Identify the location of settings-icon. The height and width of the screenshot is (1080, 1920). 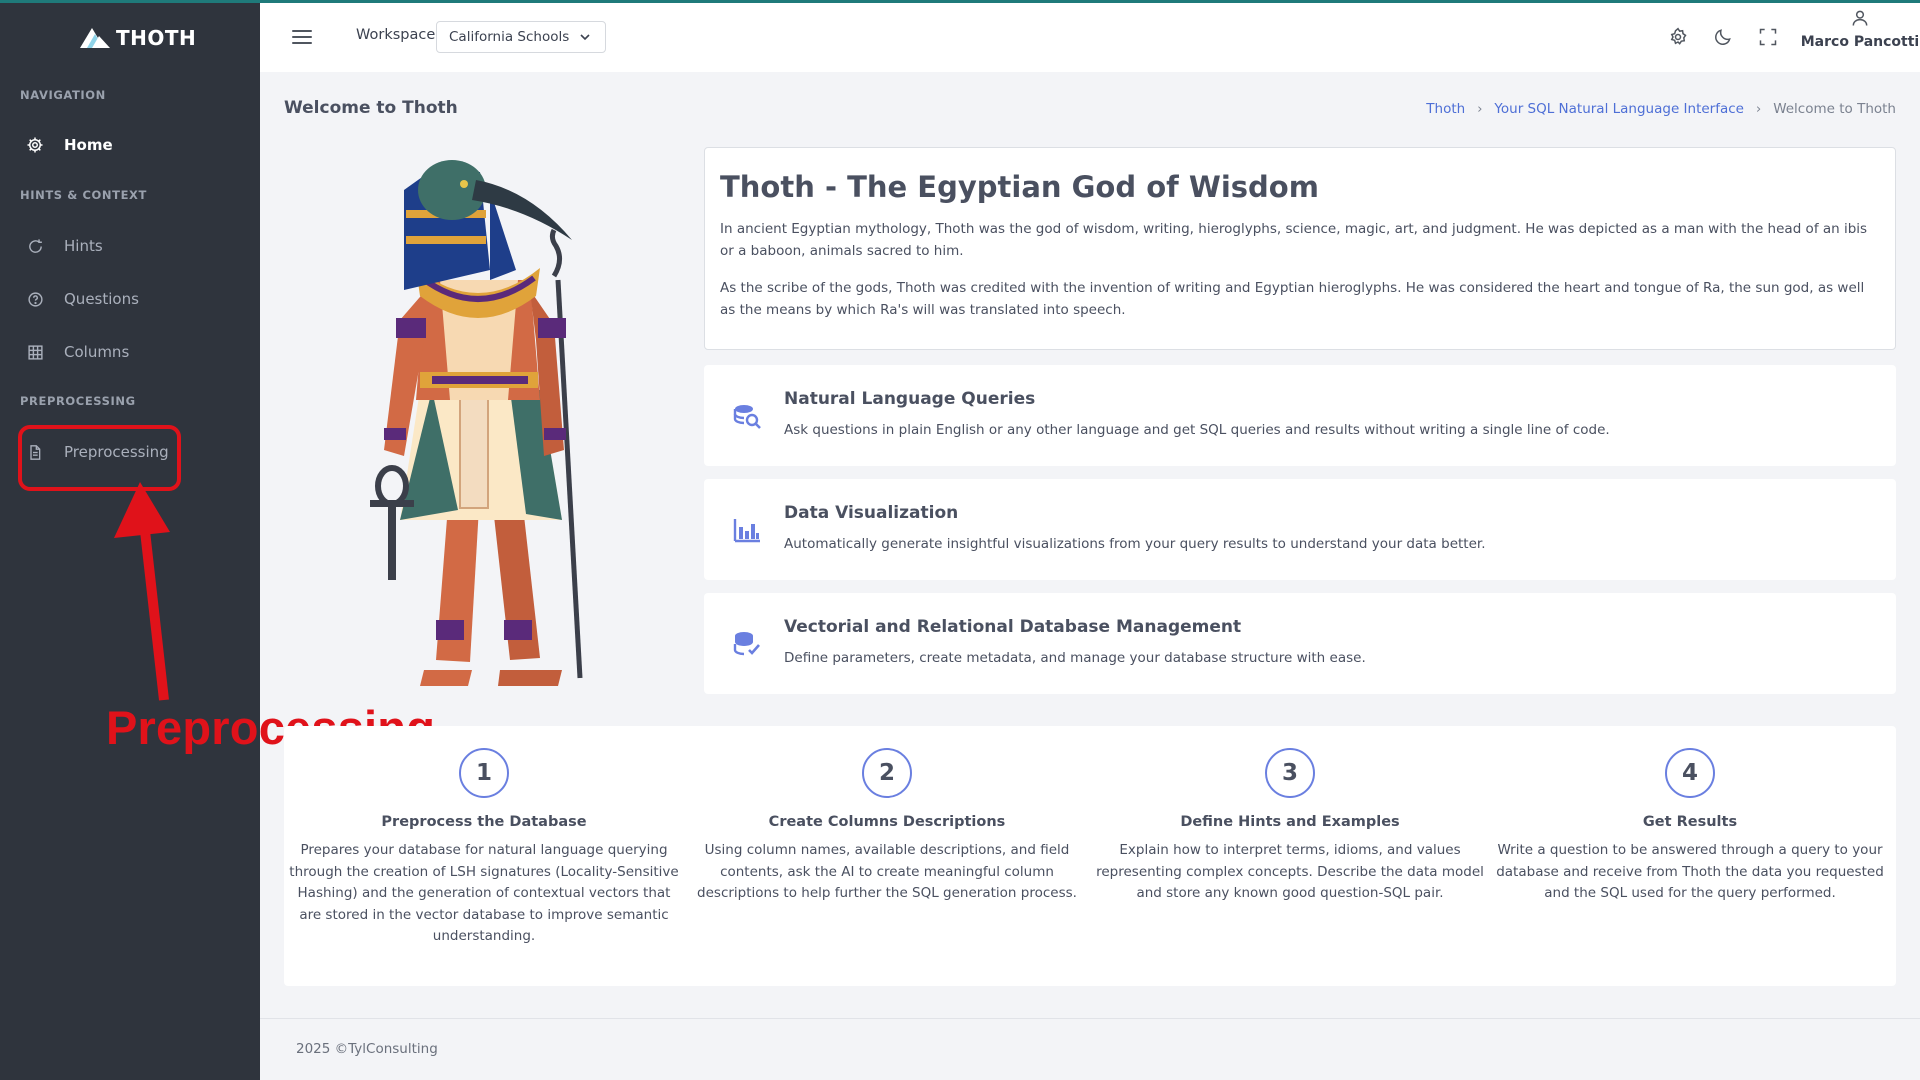
(1678, 37).